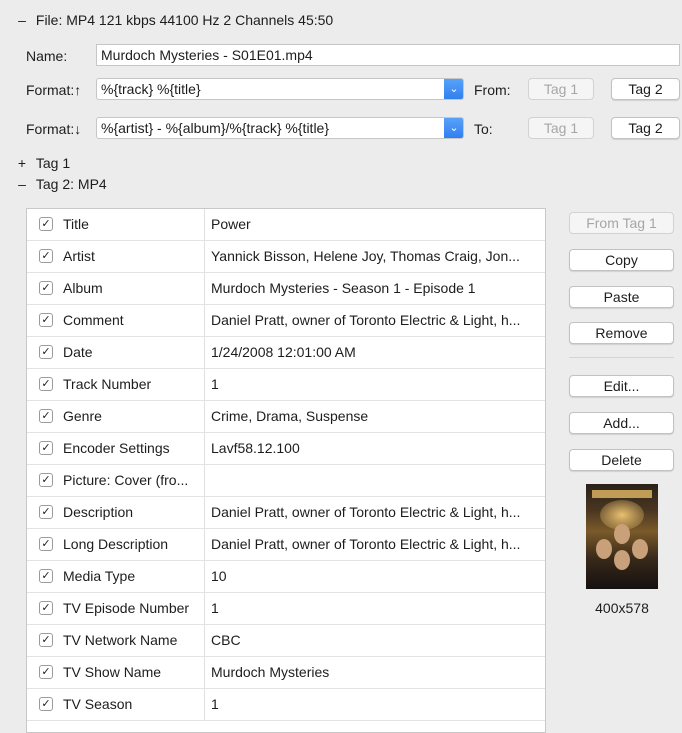  What do you see at coordinates (621, 223) in the screenshot?
I see `from-tag-button: From Tag 1` at bounding box center [621, 223].